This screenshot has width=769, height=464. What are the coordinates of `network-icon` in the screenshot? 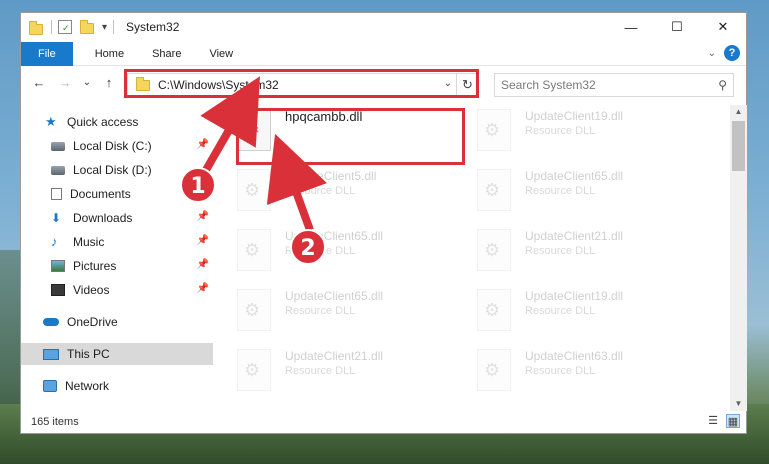 It's located at (50, 386).